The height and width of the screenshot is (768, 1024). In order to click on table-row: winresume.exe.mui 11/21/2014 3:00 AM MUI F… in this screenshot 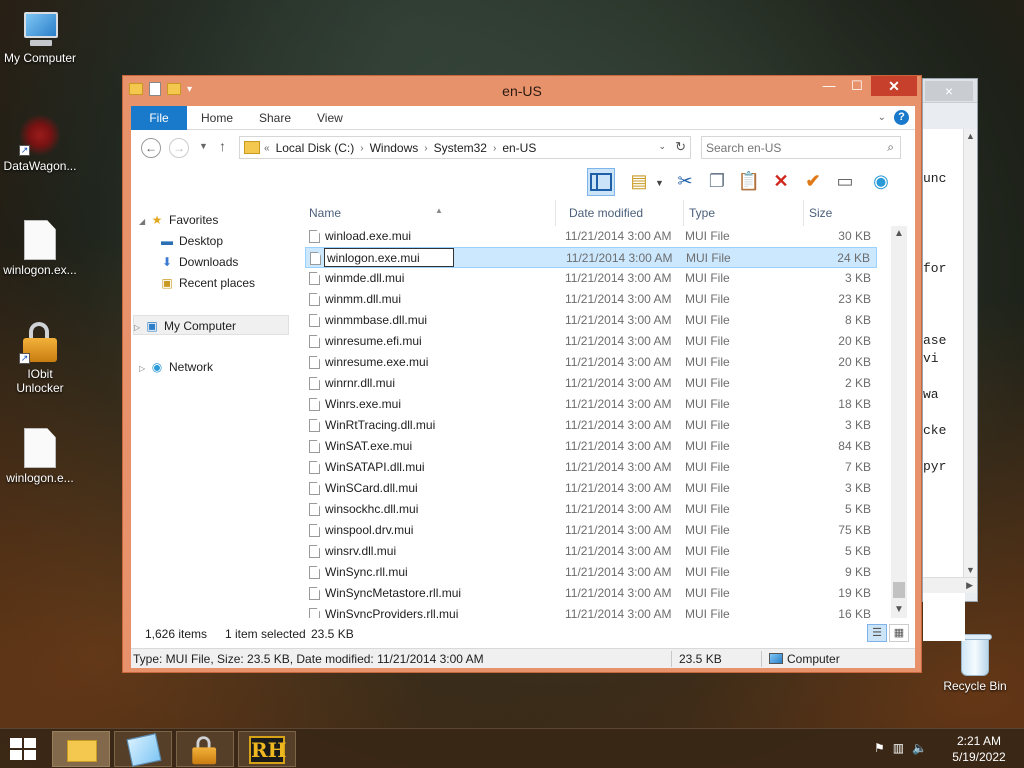, I will do `click(591, 362)`.